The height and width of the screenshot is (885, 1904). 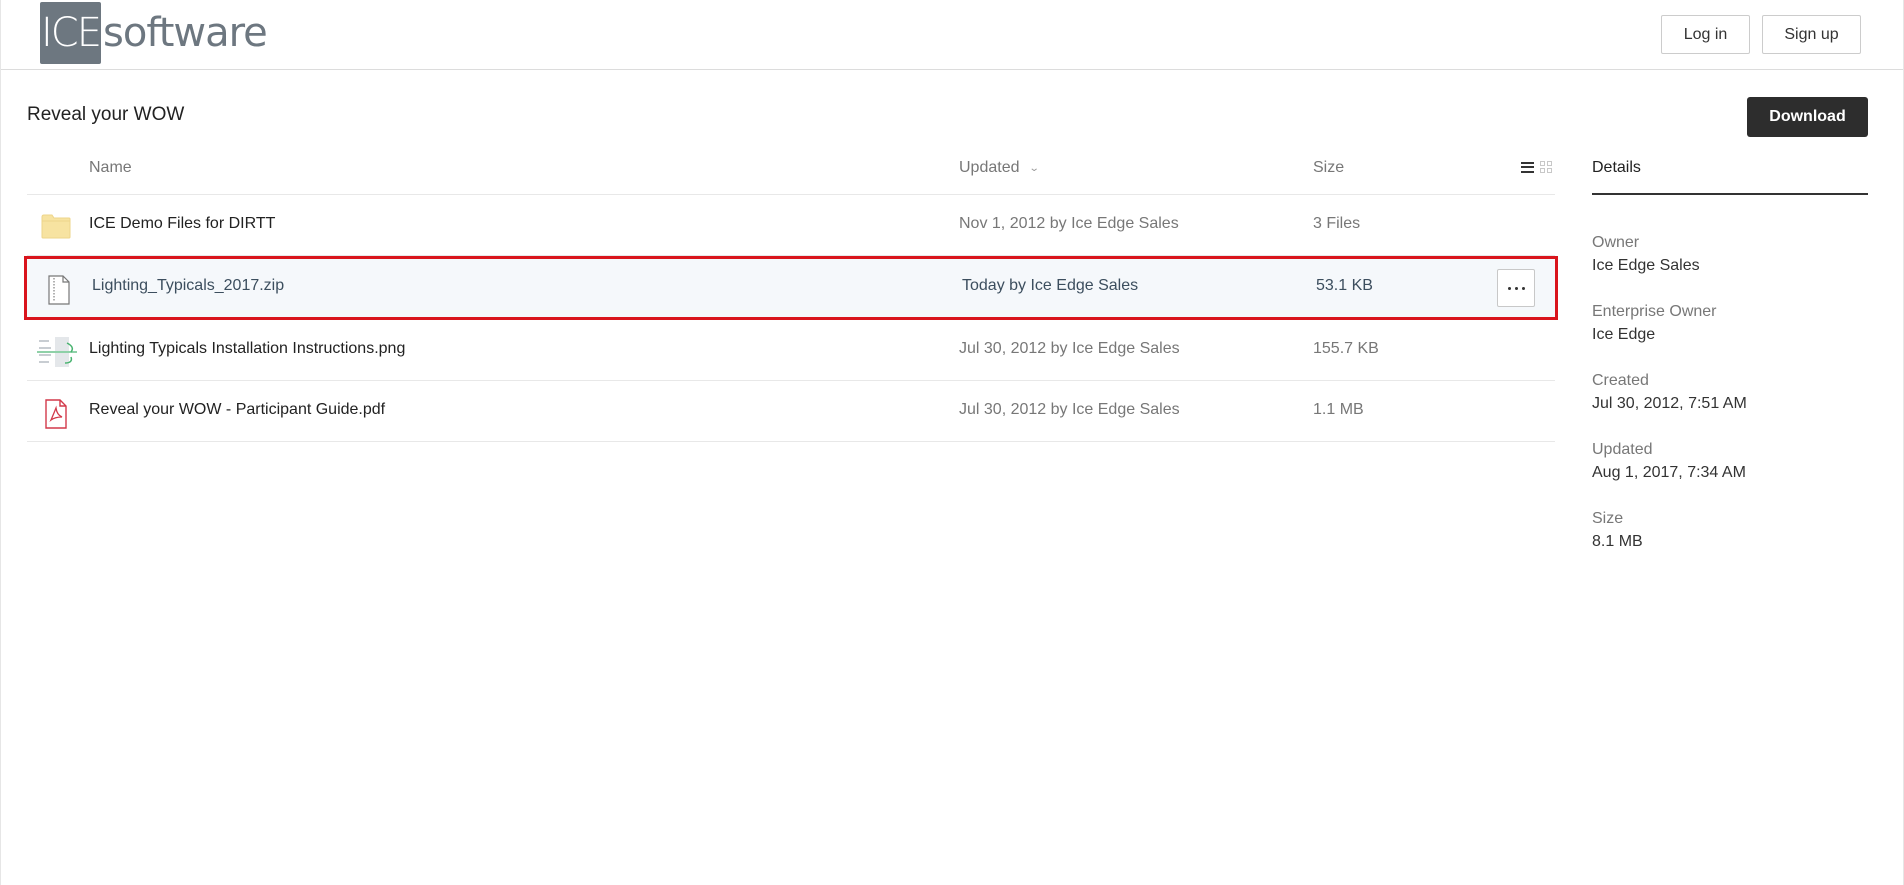 What do you see at coordinates (1050, 285) in the screenshot?
I see `file-updated: Today by Ice Edge Sales` at bounding box center [1050, 285].